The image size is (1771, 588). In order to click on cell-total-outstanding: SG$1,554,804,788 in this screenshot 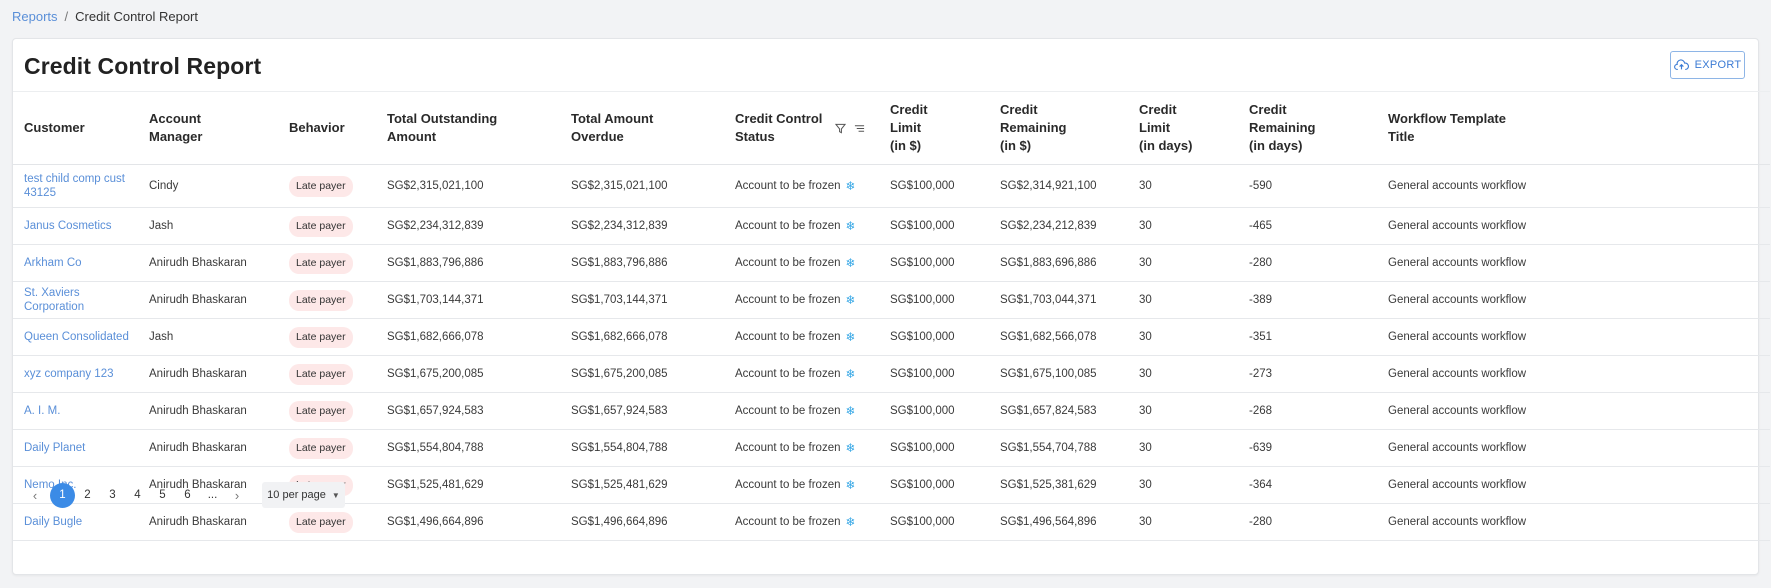, I will do `click(468, 448)`.